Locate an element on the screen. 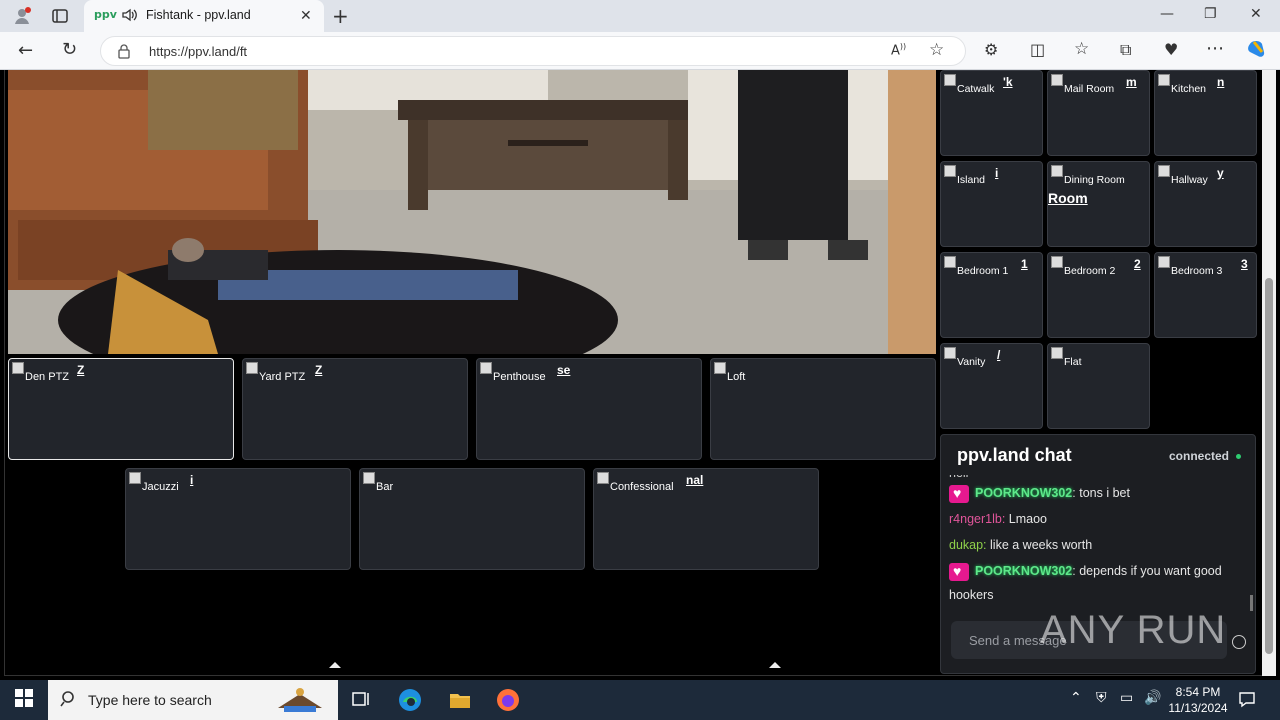 The image size is (1280, 720). page-scrollbar is located at coordinates (1269, 373).